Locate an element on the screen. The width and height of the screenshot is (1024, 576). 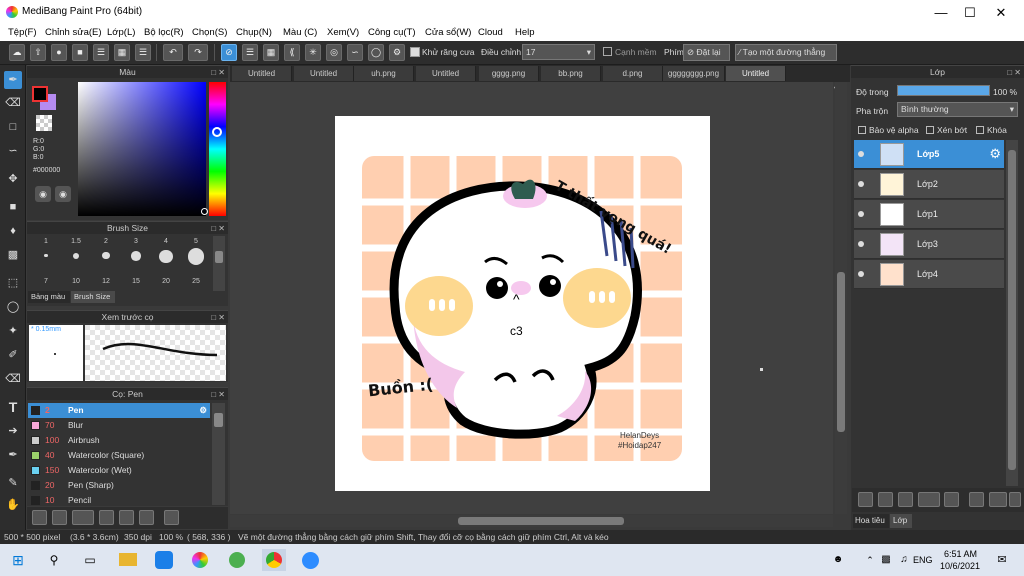
tab-layer: Lớp is located at coordinates (901, 521).